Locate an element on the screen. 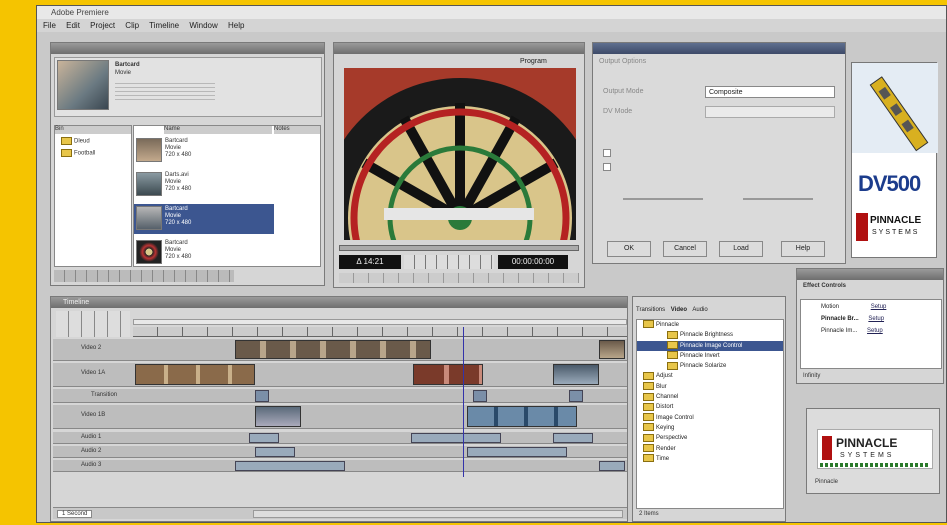  tab-video: Video is located at coordinates (679, 310).